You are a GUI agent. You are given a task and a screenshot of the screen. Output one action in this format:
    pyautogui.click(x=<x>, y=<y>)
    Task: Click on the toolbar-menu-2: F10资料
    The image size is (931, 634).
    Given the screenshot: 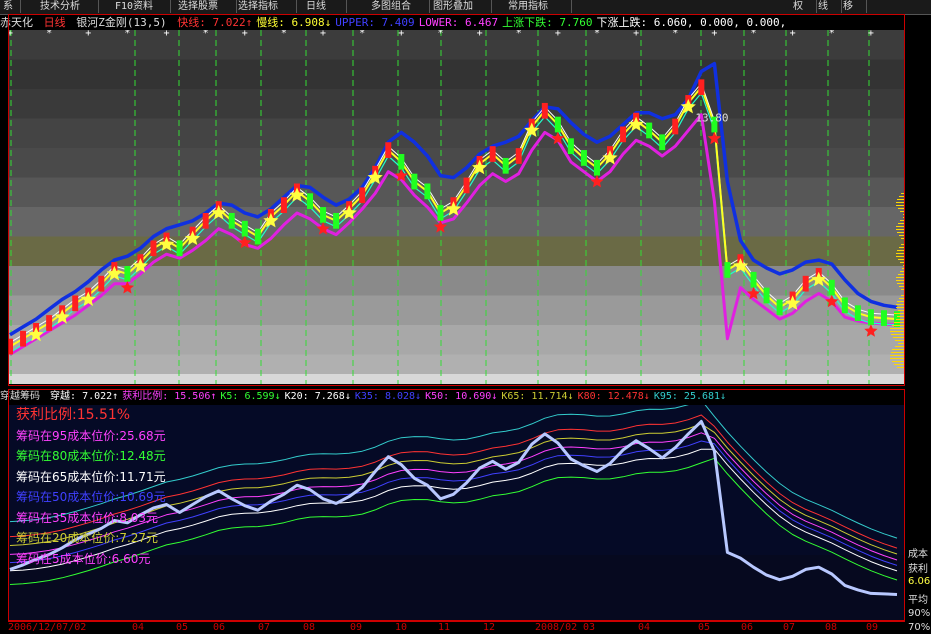 What is the action you would take?
    pyautogui.click(x=141, y=6)
    